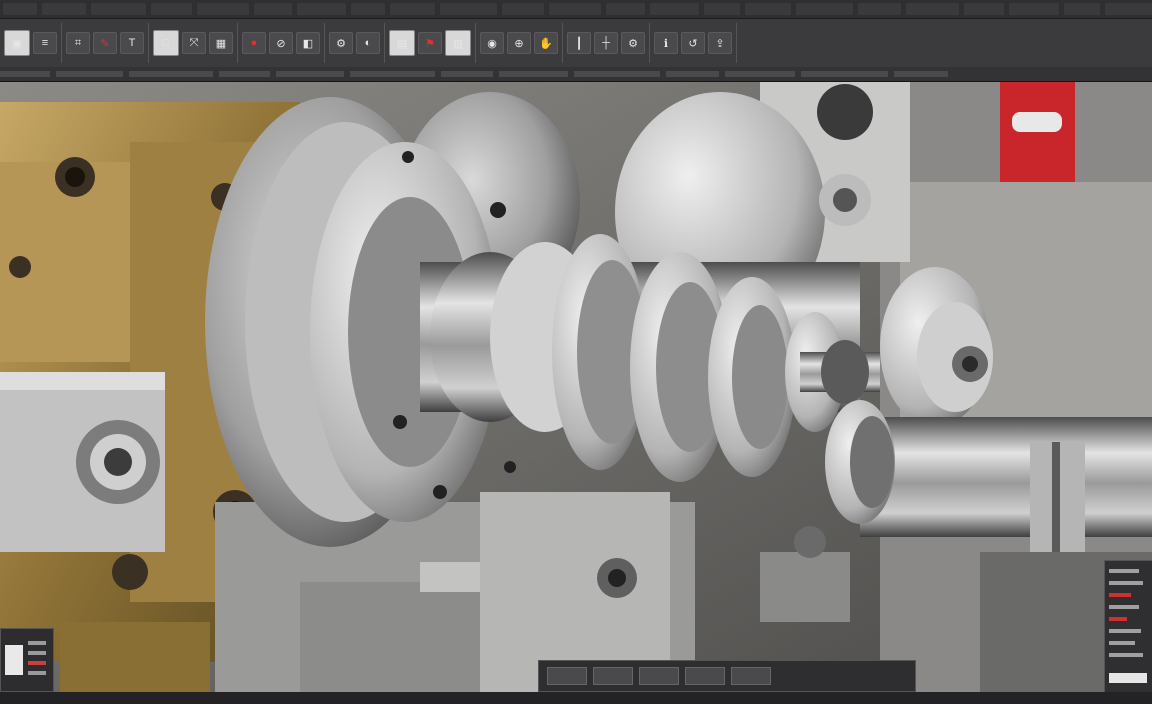 The image size is (1152, 704). Describe the element at coordinates (17, 43) in the screenshot. I see `image-icon: ▣` at that location.